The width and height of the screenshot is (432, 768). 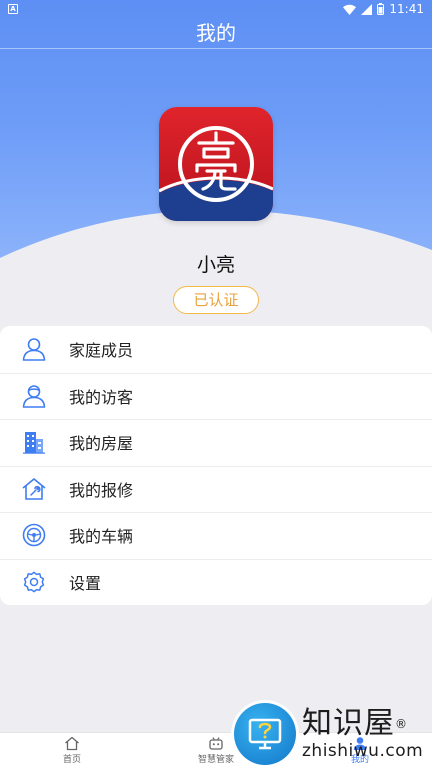 I want to click on notification-icon: A, so click(x=13, y=9).